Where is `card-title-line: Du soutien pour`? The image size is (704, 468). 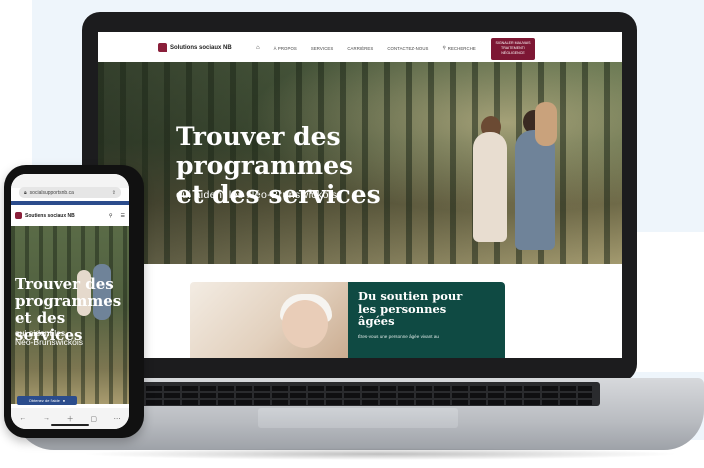
card-title-line: Du soutien pour is located at coordinates (410, 296).